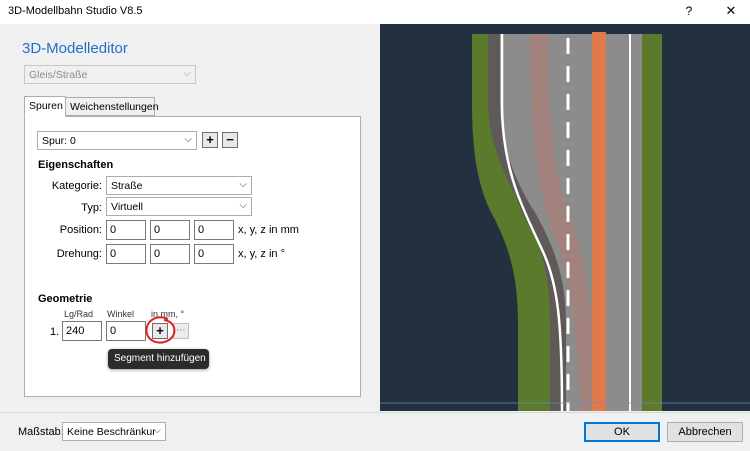 The image size is (750, 451). What do you see at coordinates (79, 254) in the screenshot?
I see `rotation-label: Drehung:` at bounding box center [79, 254].